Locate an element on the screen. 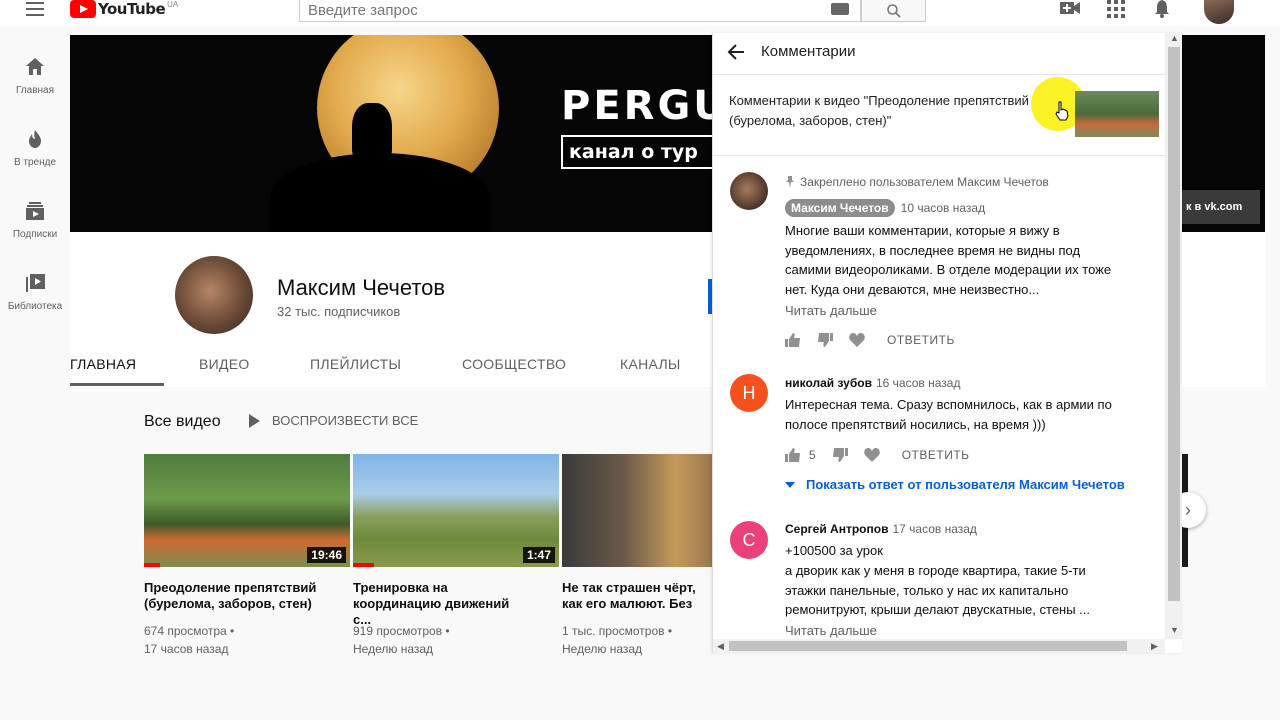 Image resolution: width=1280 pixels, height=720 pixels. horizontal-scrollbar-thumb is located at coordinates (928, 646).